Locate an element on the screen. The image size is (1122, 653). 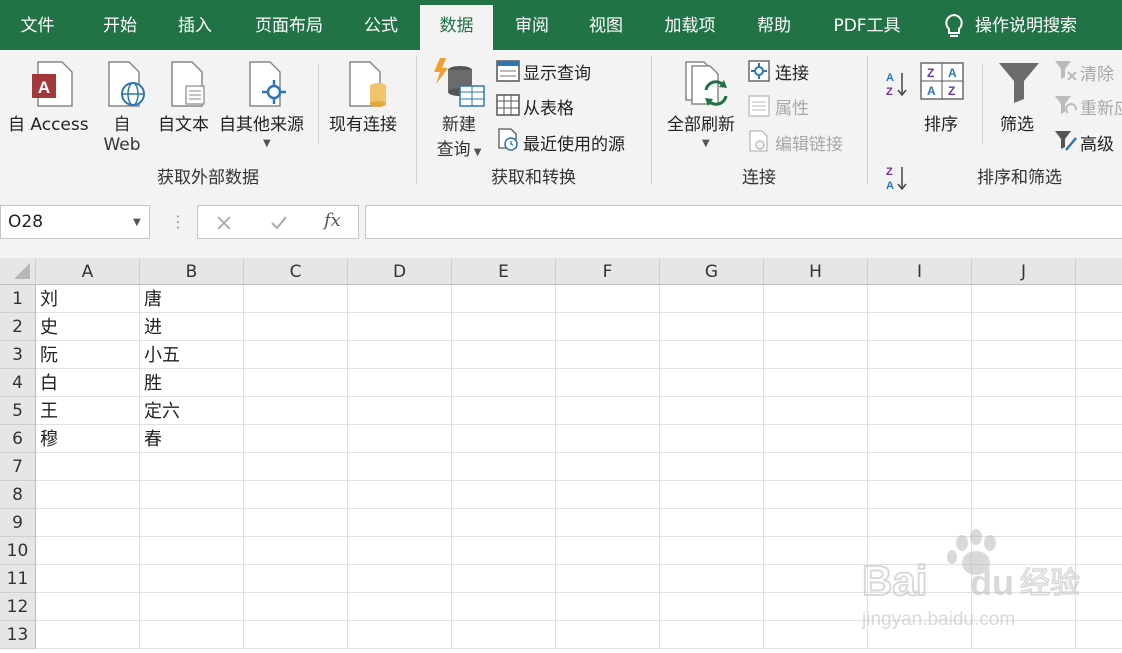
tab-home: 开始 is located at coordinates (120, 25).